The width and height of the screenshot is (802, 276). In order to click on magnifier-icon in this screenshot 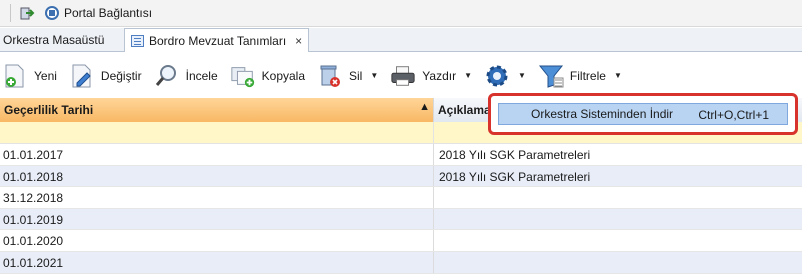, I will do `click(167, 76)`.